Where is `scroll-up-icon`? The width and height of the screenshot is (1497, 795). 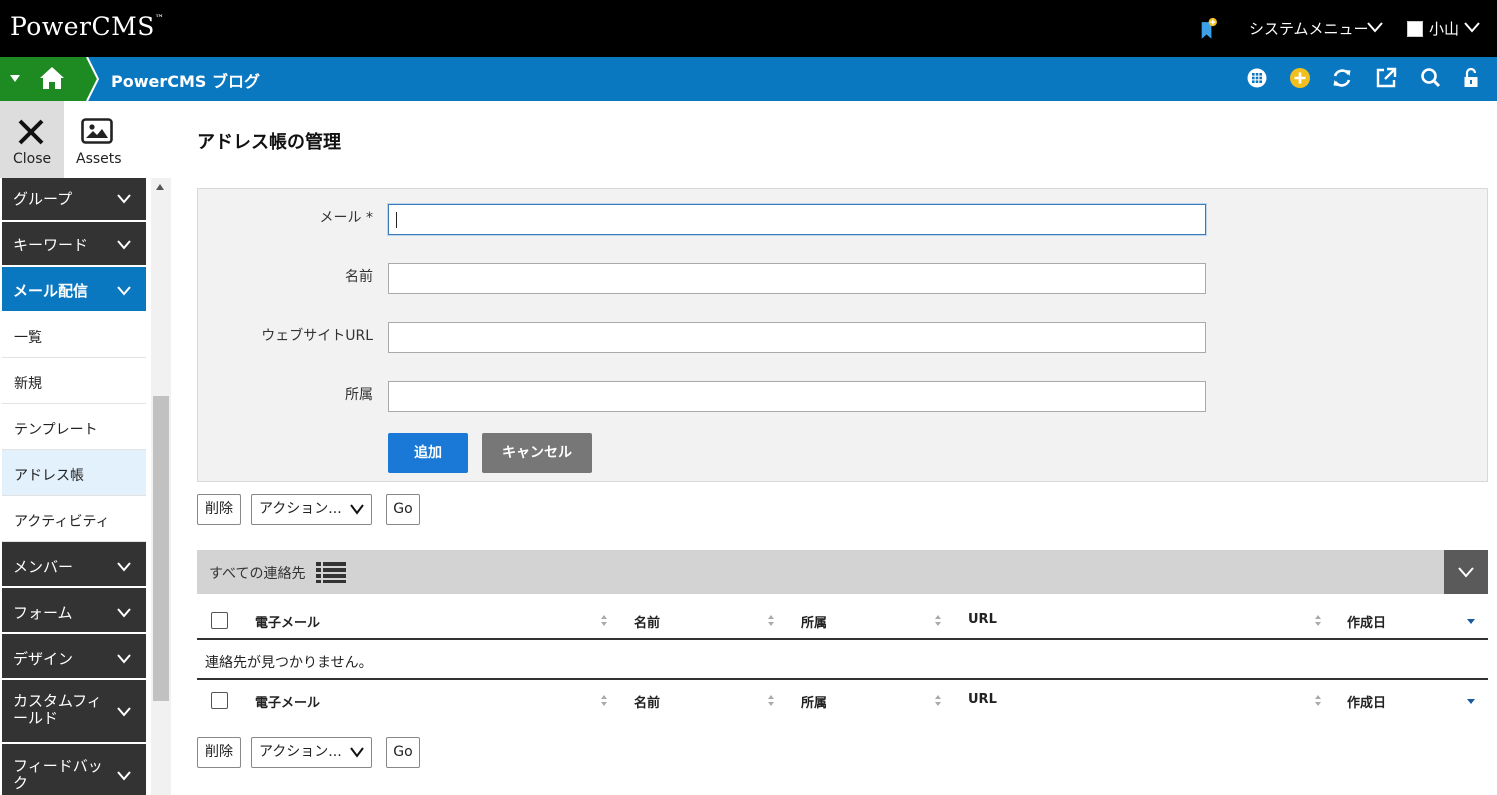
scroll-up-icon is located at coordinates (160, 187).